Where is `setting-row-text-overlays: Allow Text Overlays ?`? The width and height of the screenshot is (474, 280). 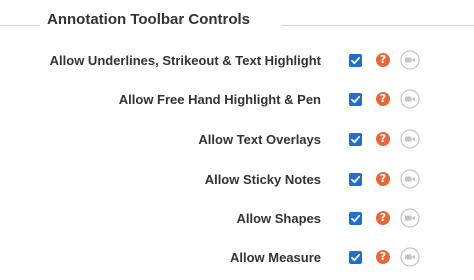 setting-row-text-overlays: Allow Text Overlays ? is located at coordinates (237, 141).